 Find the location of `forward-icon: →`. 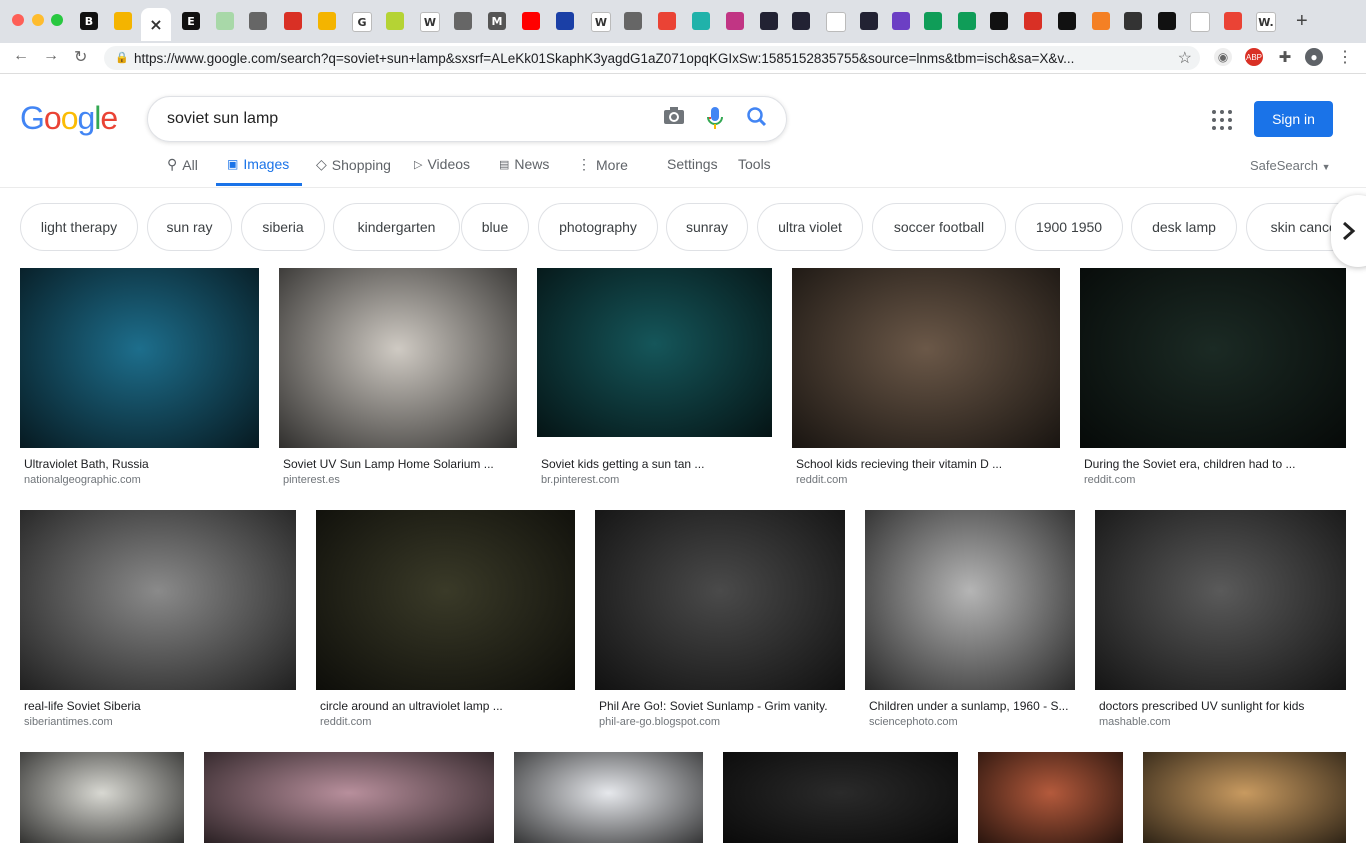

forward-icon: → is located at coordinates (51, 56).